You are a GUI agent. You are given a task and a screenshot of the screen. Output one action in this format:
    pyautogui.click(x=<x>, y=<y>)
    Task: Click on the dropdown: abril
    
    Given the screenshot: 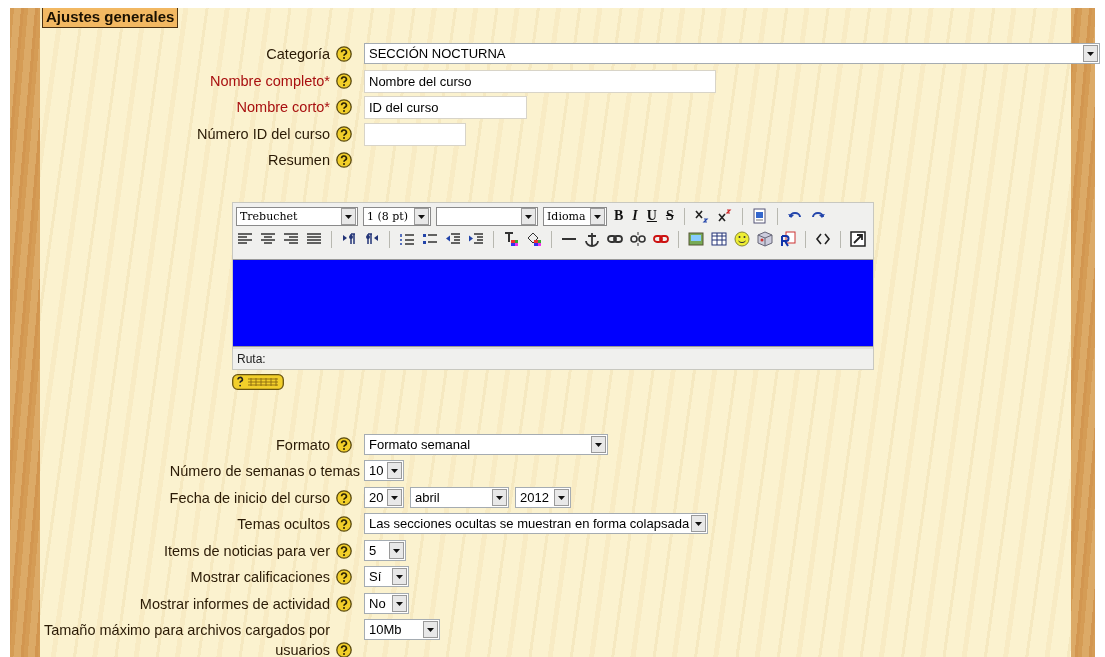 What is the action you would take?
    pyautogui.click(x=459, y=497)
    